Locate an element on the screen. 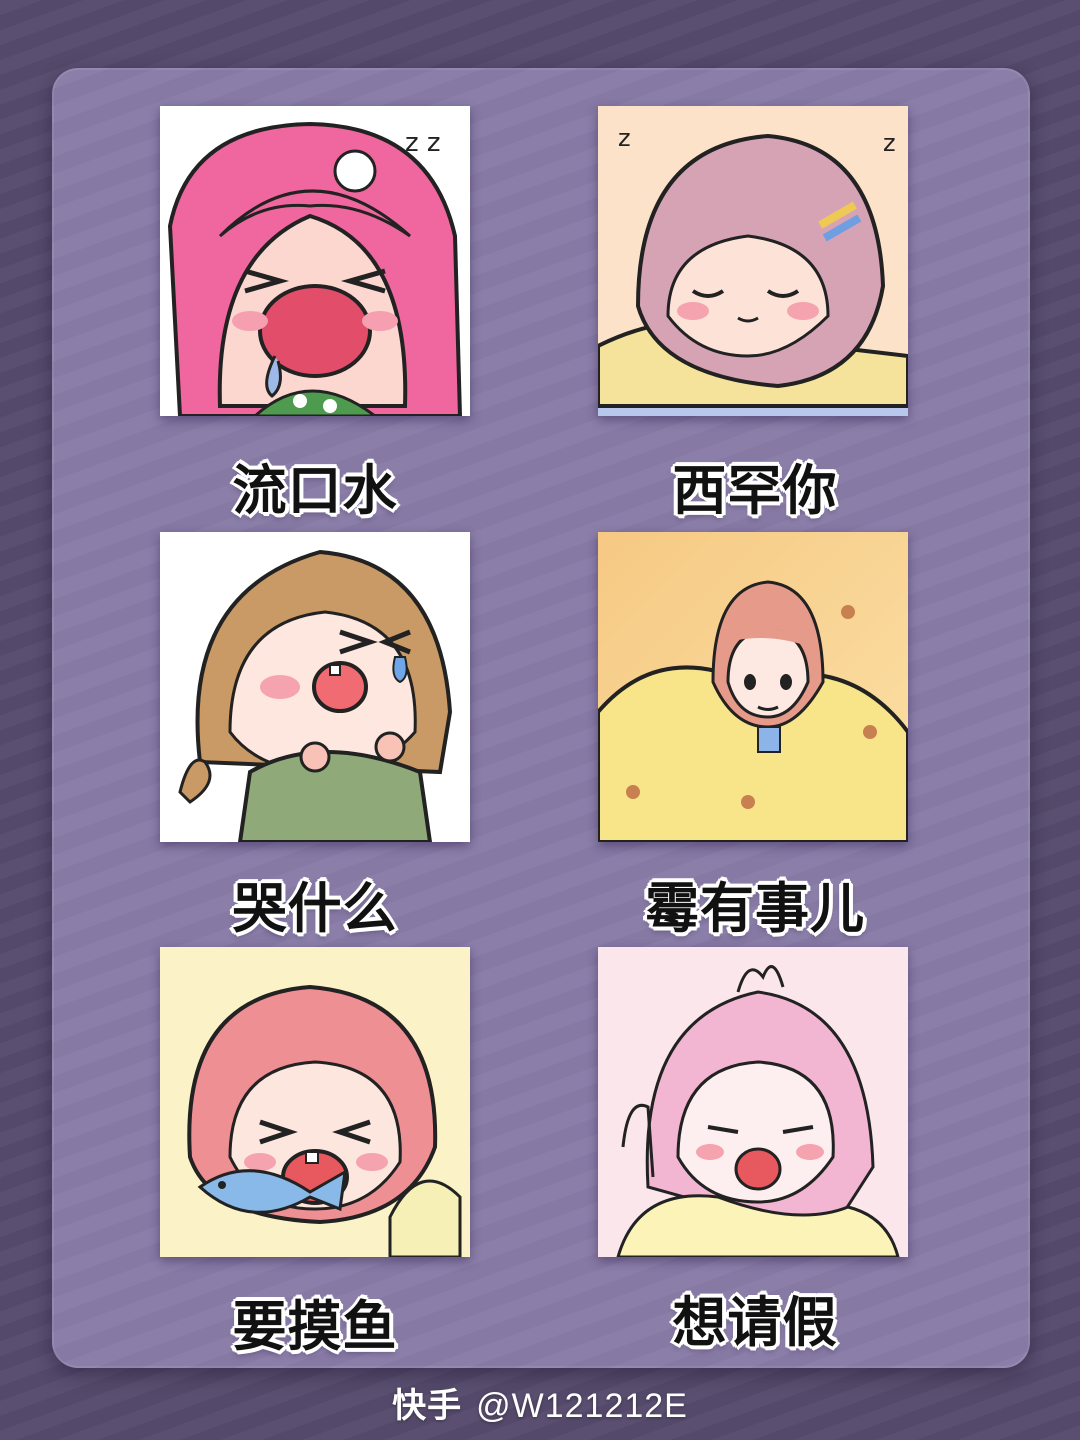 The width and height of the screenshot is (1080, 1440). crying-girl-illustration is located at coordinates (315, 687).